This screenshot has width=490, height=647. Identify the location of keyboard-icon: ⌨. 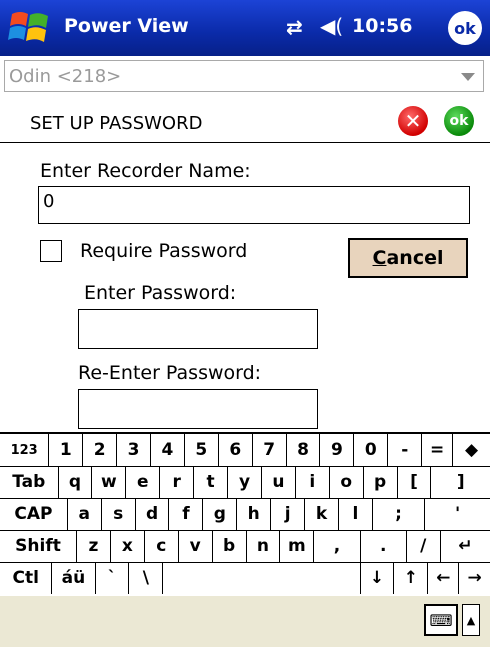
(441, 620).